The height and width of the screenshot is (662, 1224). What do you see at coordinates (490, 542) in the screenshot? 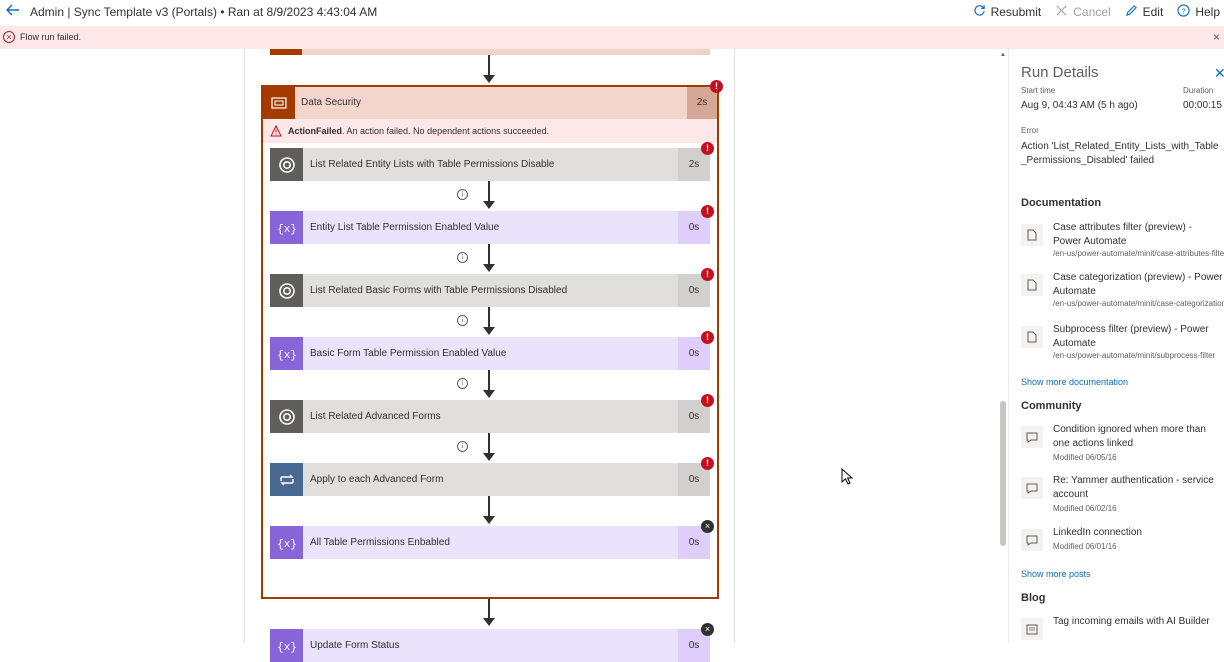
I see `action-card: {x} All Table Permissions Enbabled 0s` at bounding box center [490, 542].